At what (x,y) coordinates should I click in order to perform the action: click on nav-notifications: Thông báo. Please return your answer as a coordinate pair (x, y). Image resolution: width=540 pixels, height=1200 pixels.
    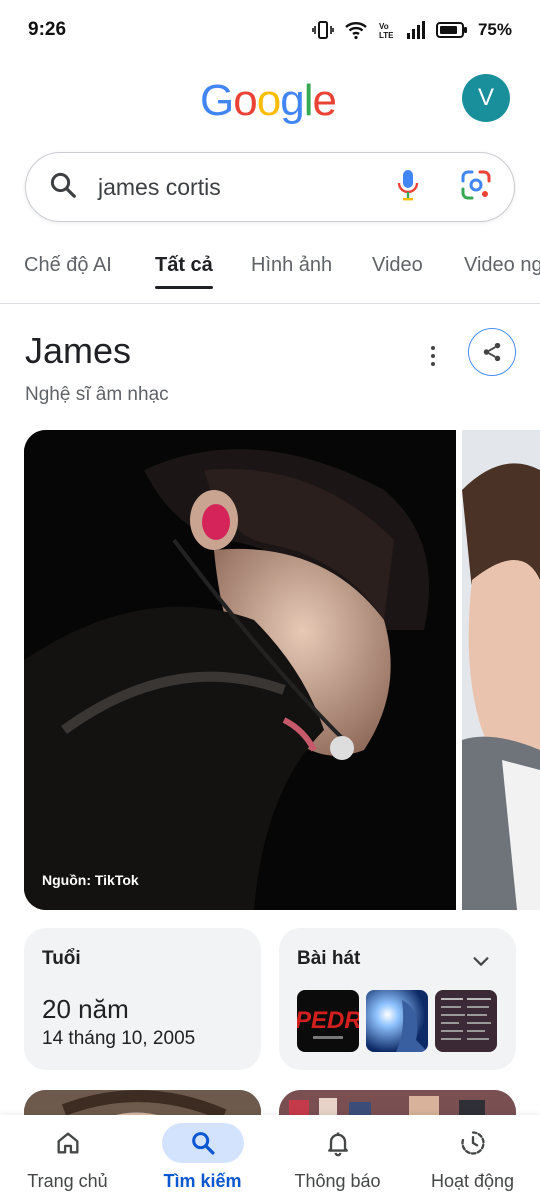
    Looking at the image, I should click on (337, 1157).